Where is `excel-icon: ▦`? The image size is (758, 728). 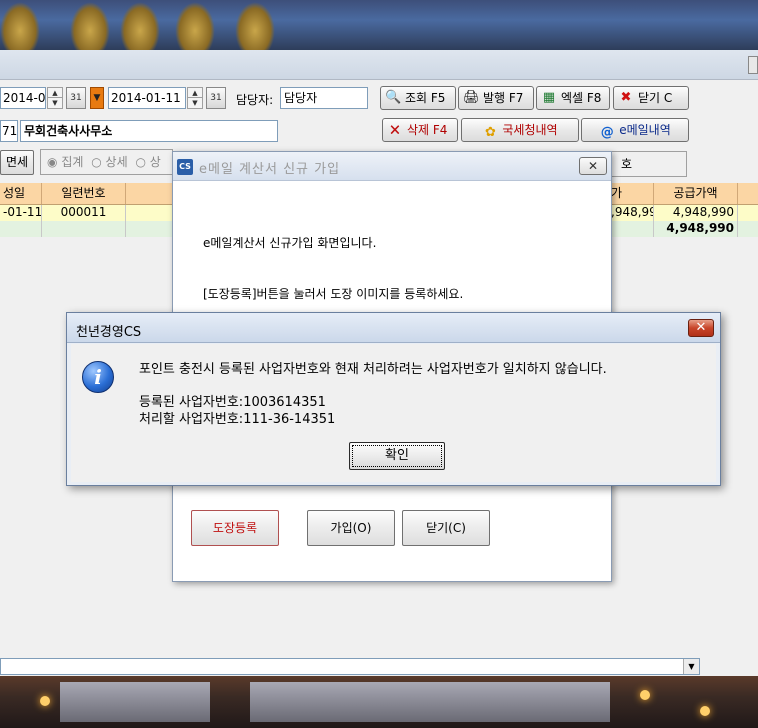
excel-icon: ▦ is located at coordinates (549, 97).